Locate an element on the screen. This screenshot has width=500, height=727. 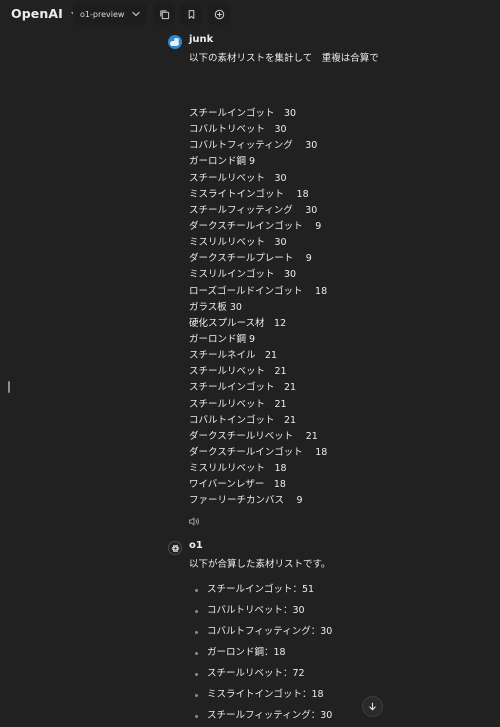
speaker-icon is located at coordinates (194, 521).